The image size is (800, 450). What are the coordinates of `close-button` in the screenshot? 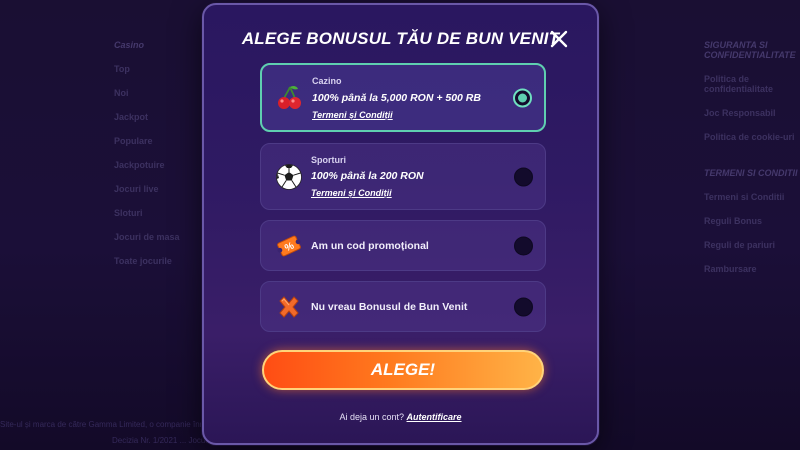 It's located at (559, 39).